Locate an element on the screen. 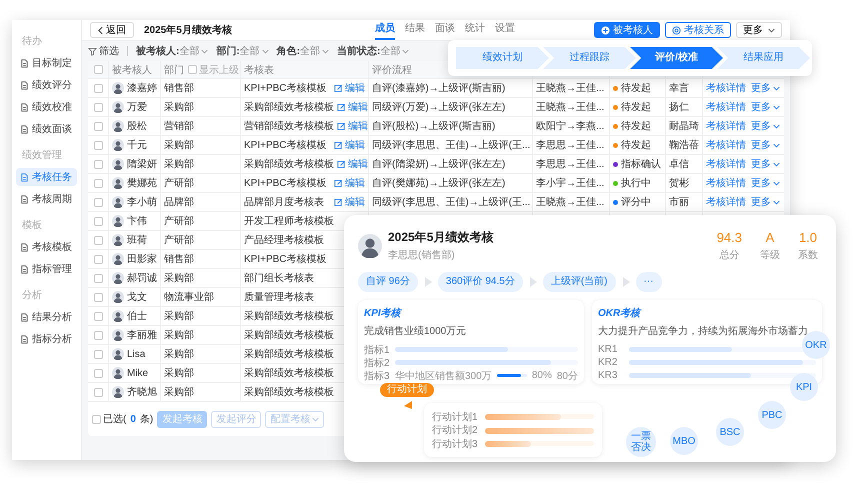  tab: 设置 is located at coordinates (505, 30).